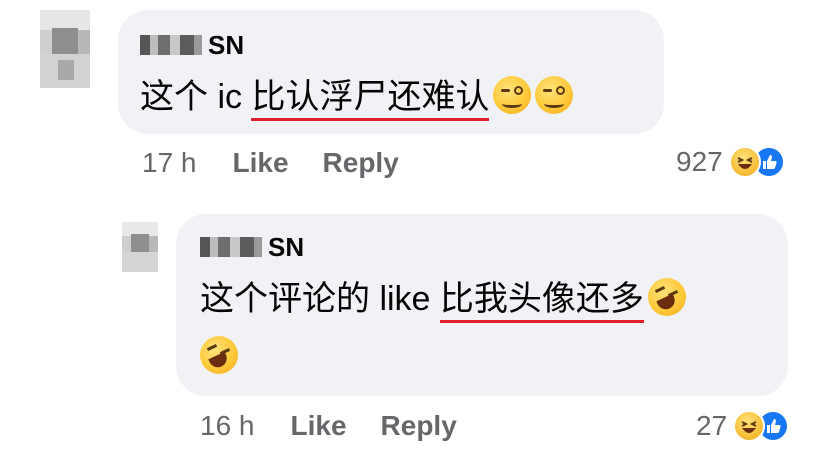 Image resolution: width=828 pixels, height=453 pixels. Describe the element at coordinates (370, 99) in the screenshot. I see `comment-text-underlined: 比认浮尸还难认` at that location.